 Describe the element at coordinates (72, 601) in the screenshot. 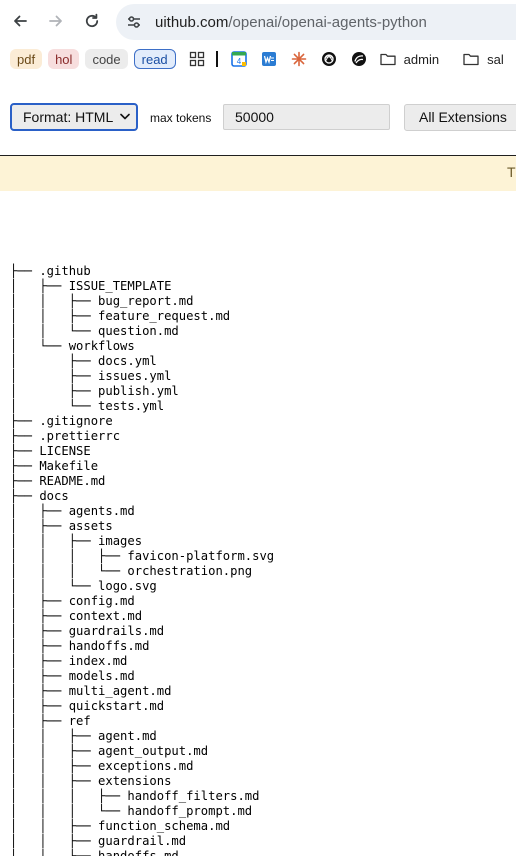

I see `tree-entry: │ ├── config.md` at that location.